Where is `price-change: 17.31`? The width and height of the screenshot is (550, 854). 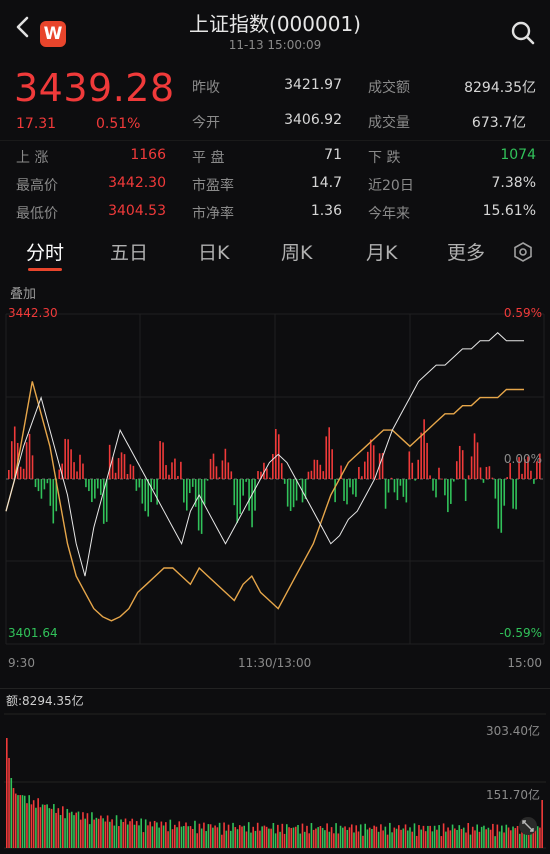 price-change: 17.31 is located at coordinates (36, 124).